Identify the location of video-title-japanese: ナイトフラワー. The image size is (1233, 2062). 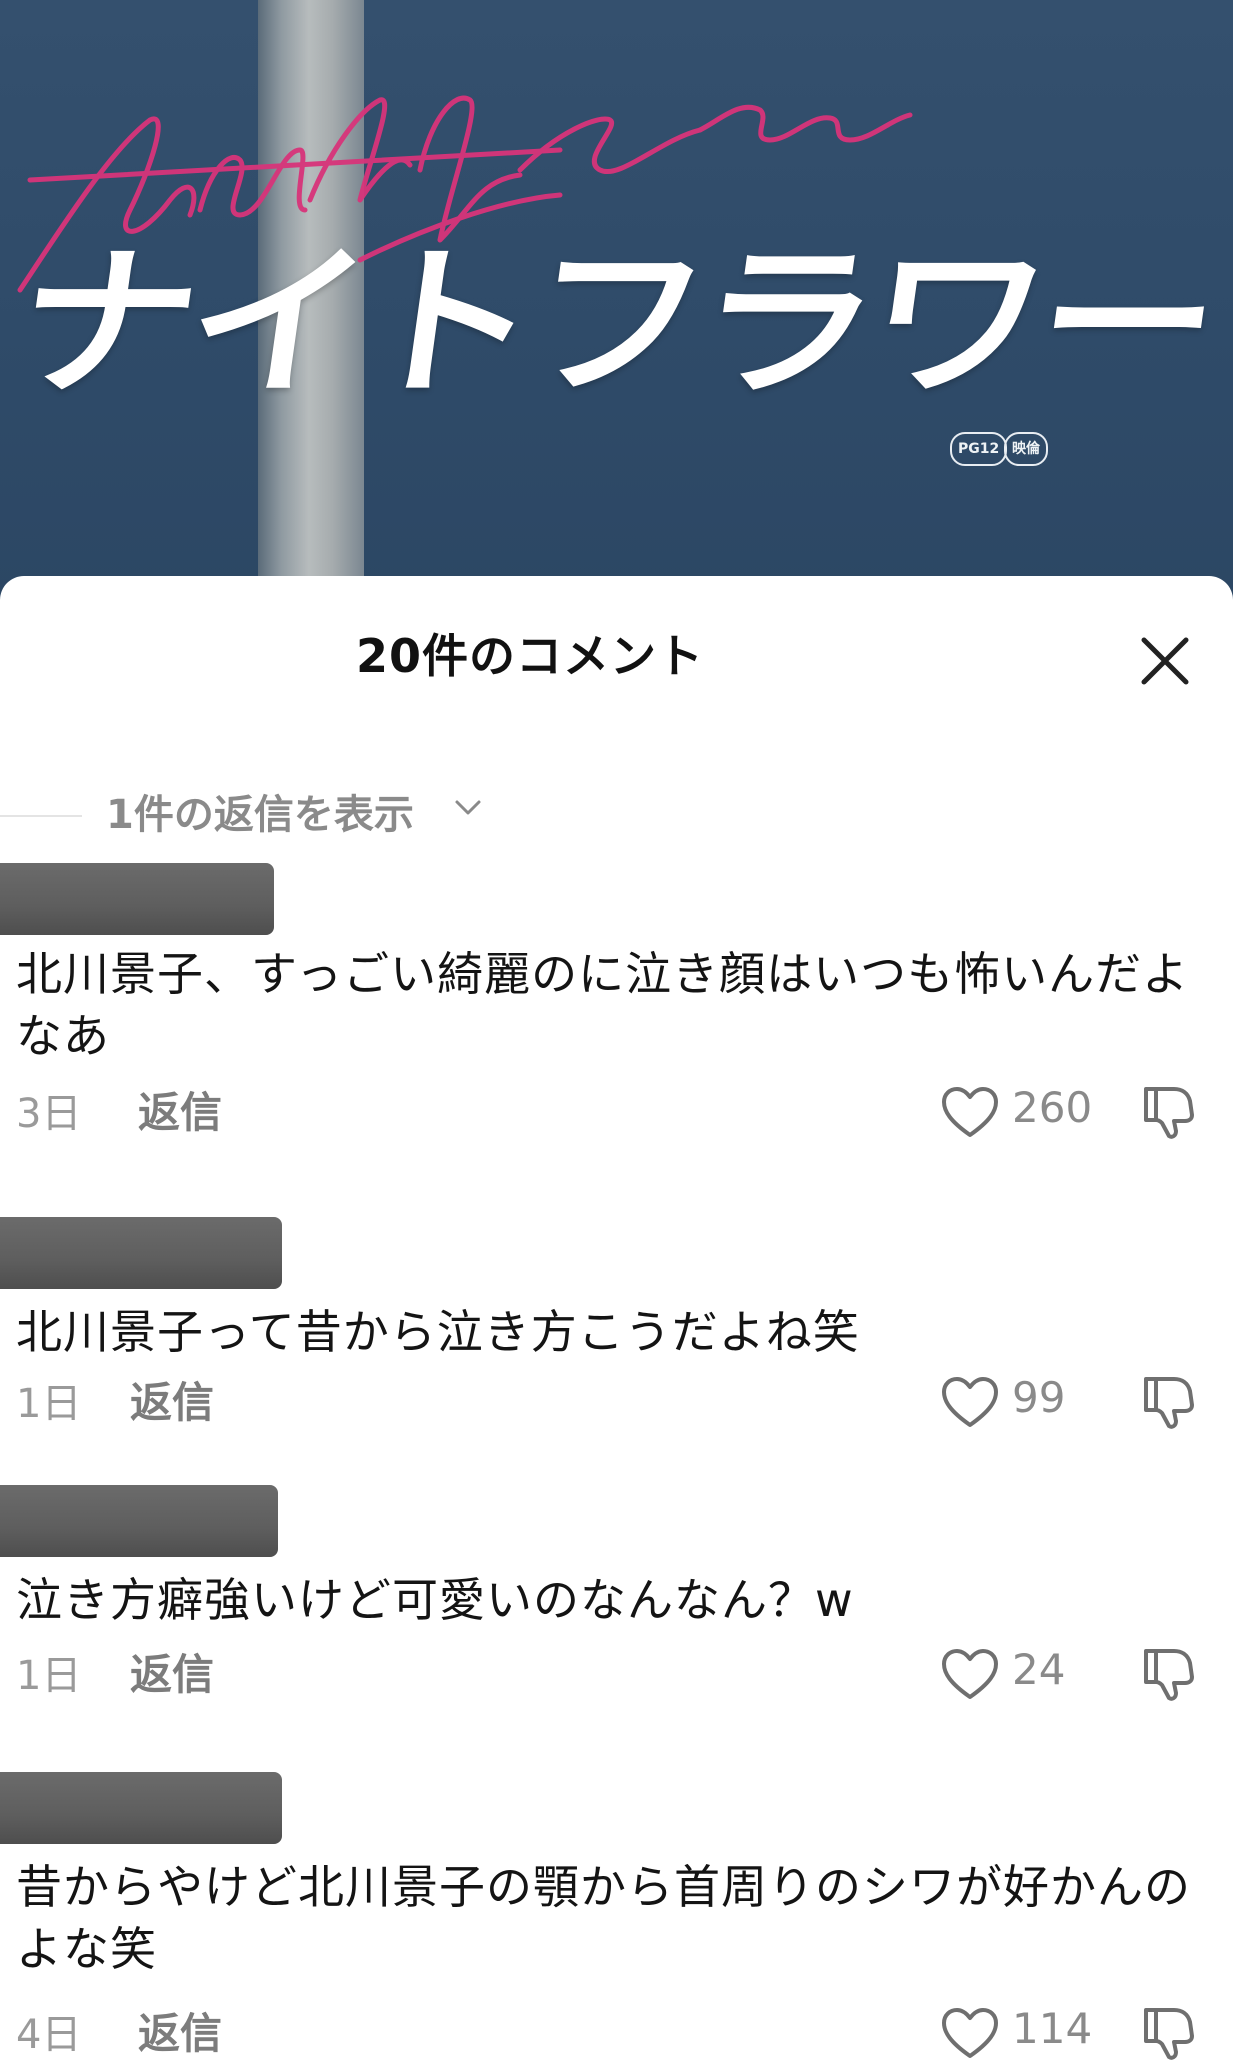
(614, 323).